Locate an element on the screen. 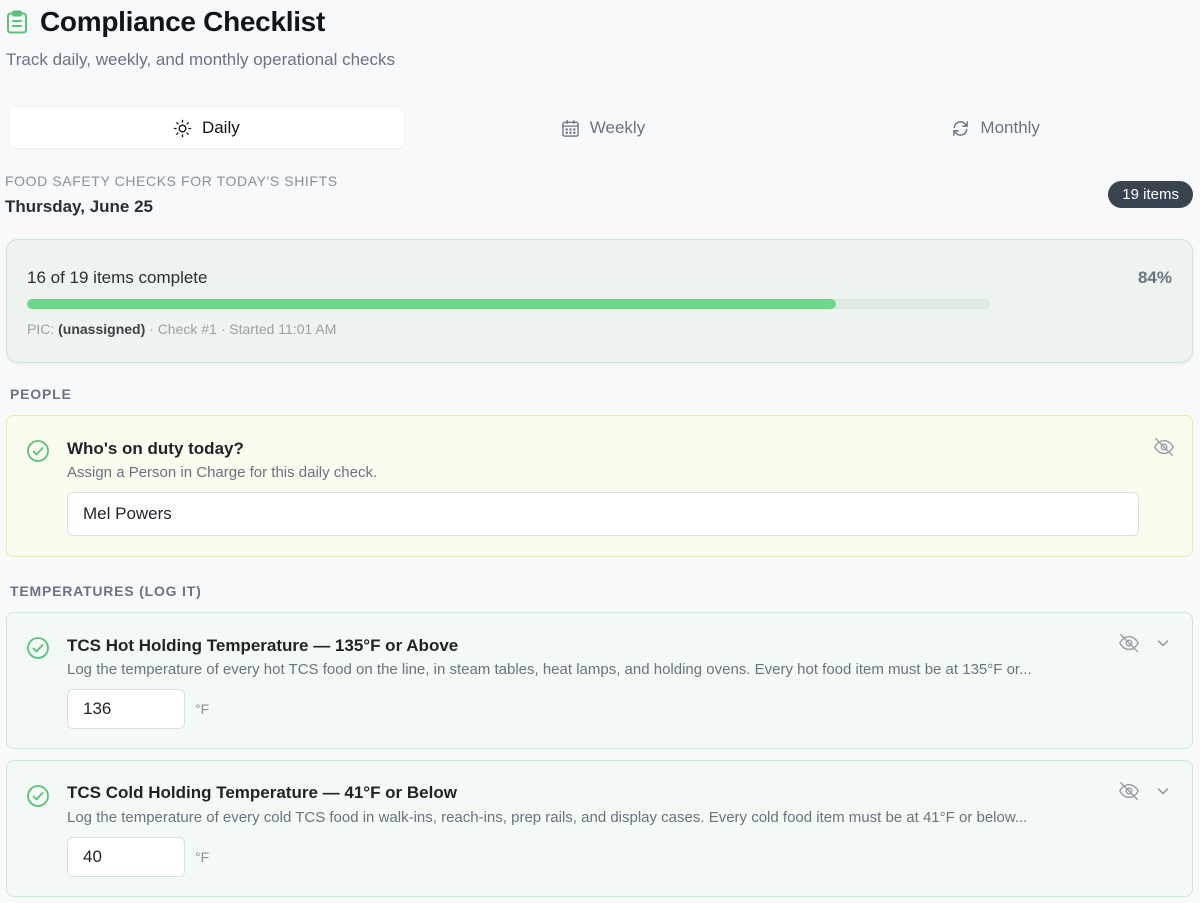 This screenshot has width=1200, height=903. duty-title: Who's on duty today? is located at coordinates (155, 448).